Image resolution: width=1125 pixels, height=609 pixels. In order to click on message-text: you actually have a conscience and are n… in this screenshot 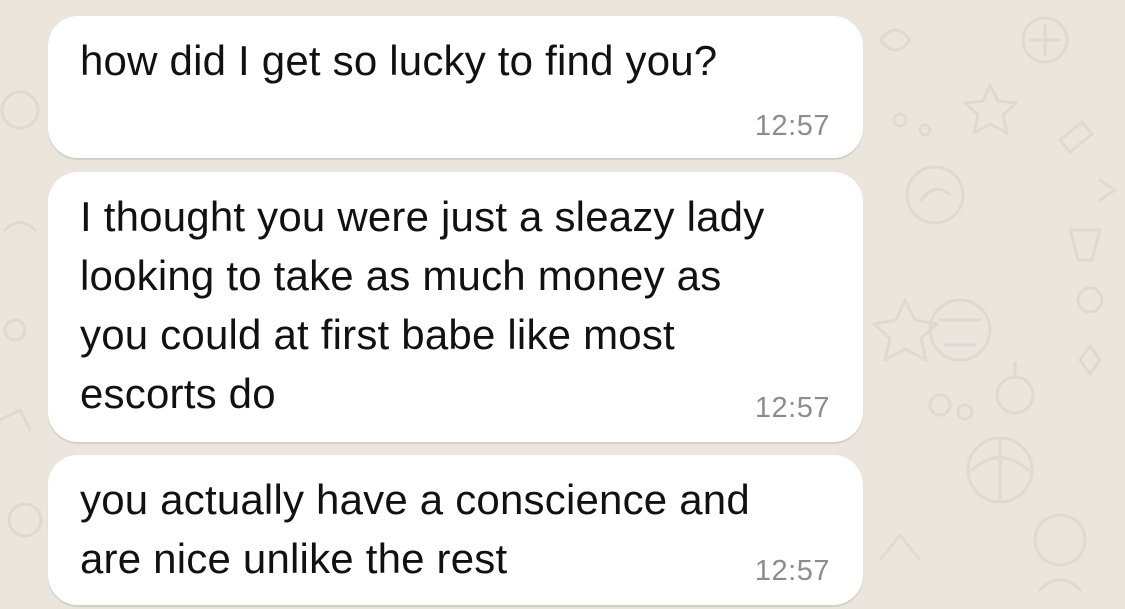, I will do `click(415, 529)`.